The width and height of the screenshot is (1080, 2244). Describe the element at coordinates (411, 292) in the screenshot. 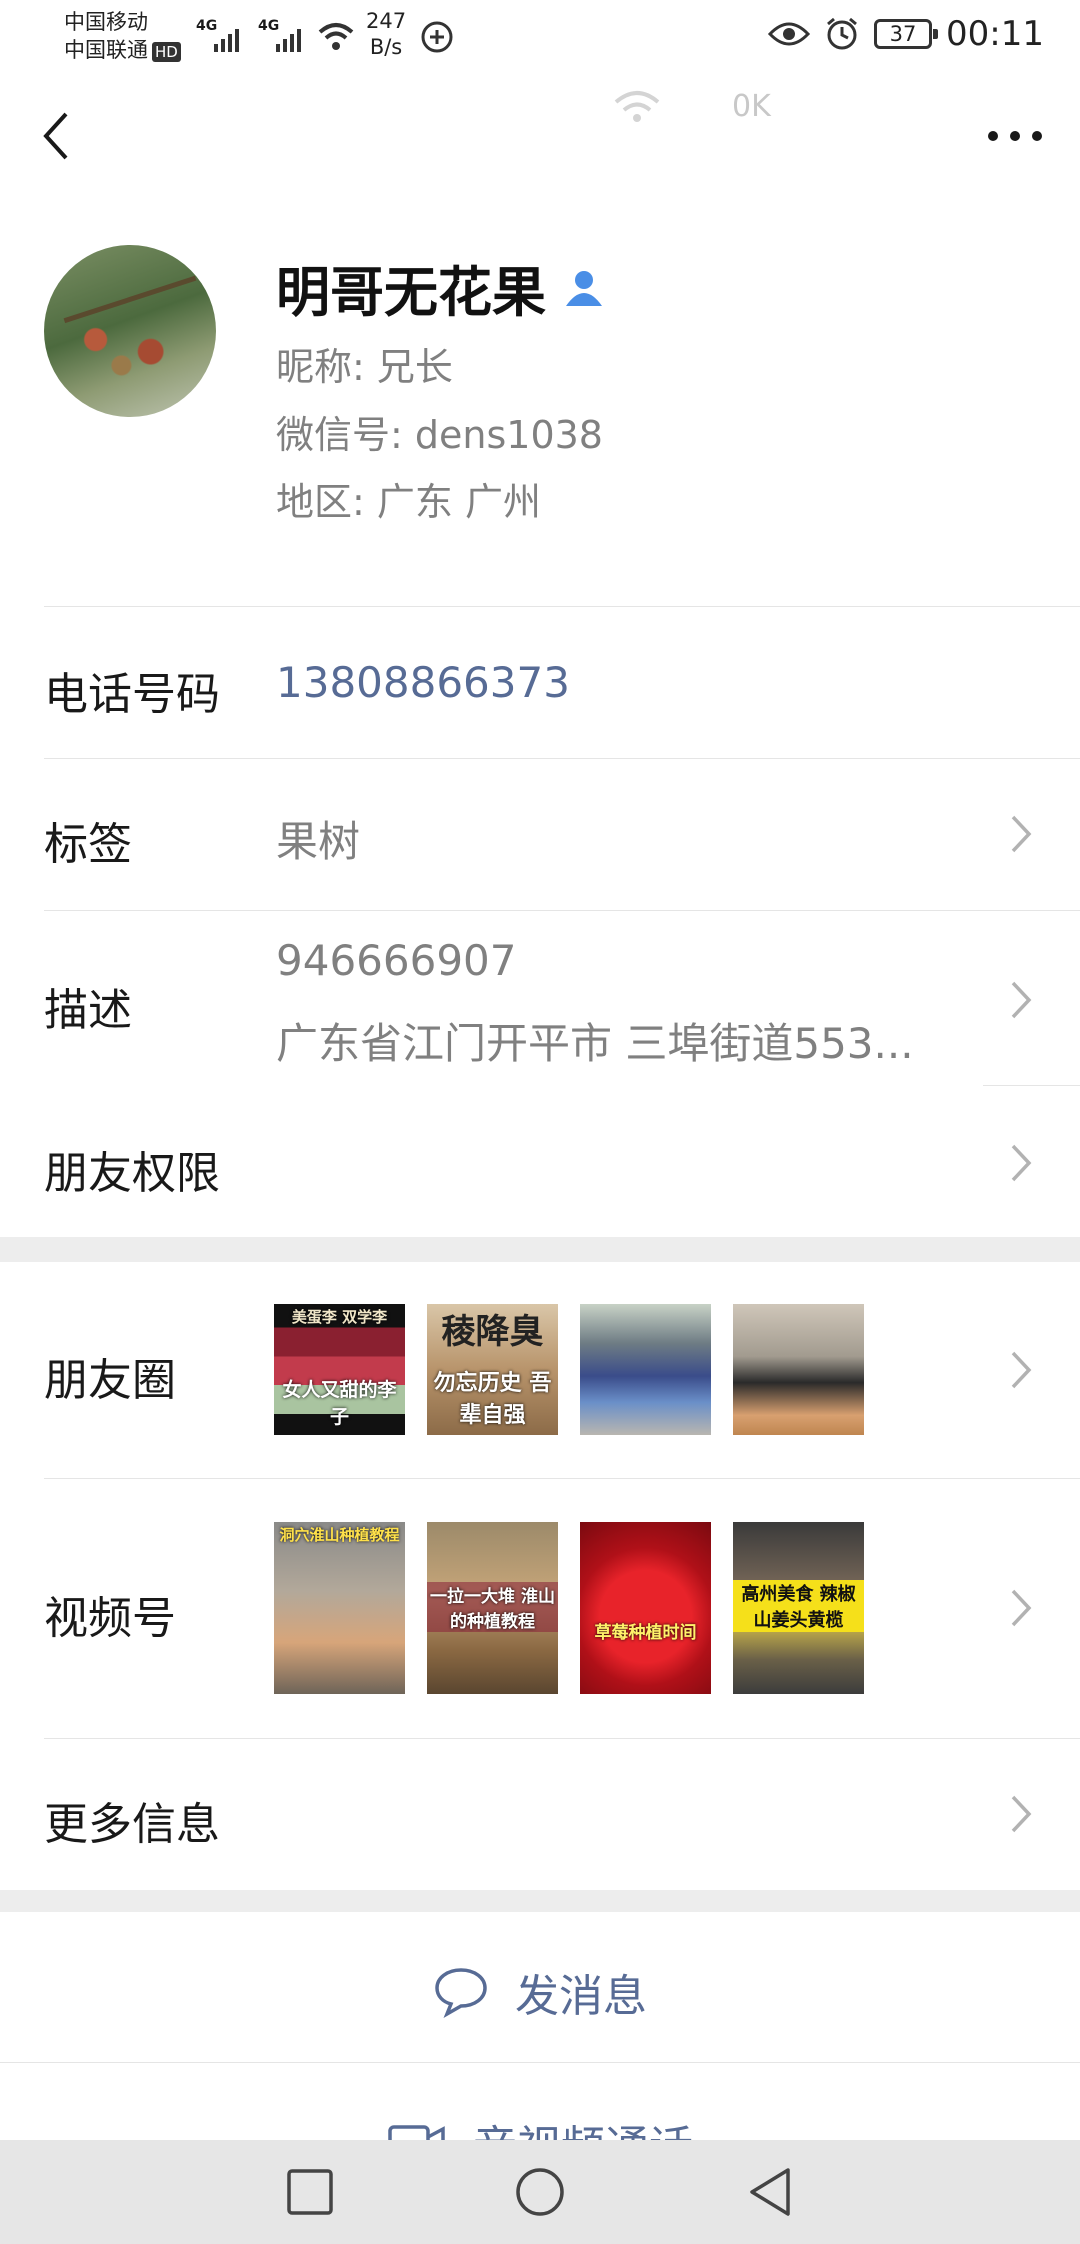

I see `contact-name: 明哥无花果` at that location.